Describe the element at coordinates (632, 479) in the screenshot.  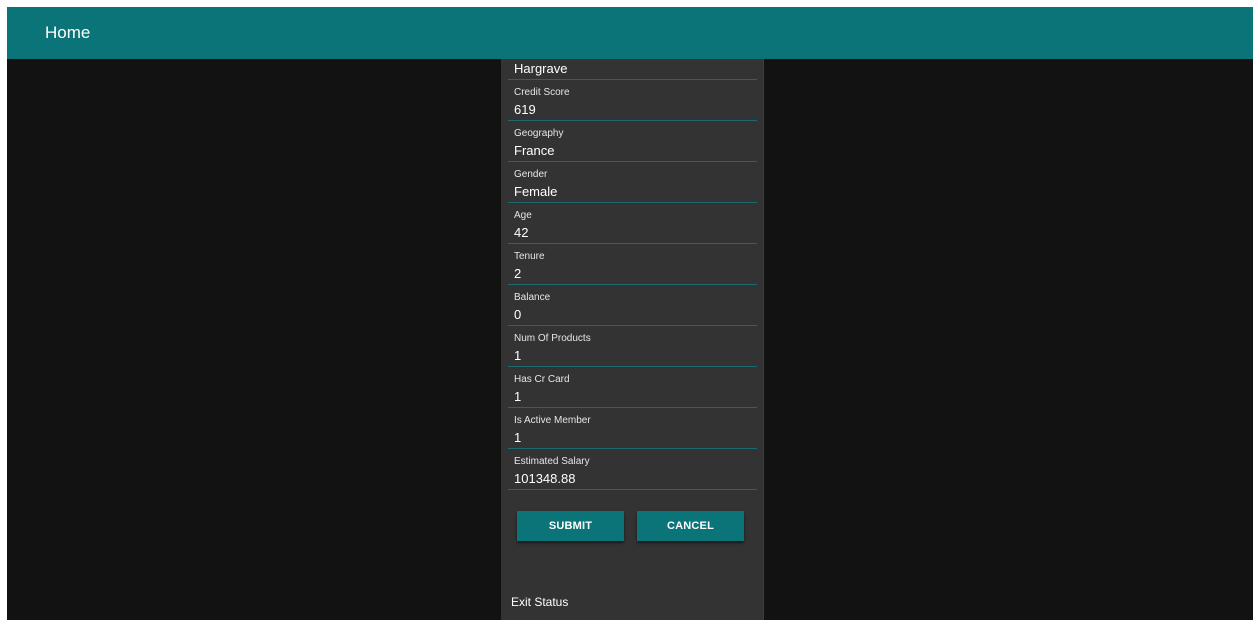
I see `estimated-salary-input` at that location.